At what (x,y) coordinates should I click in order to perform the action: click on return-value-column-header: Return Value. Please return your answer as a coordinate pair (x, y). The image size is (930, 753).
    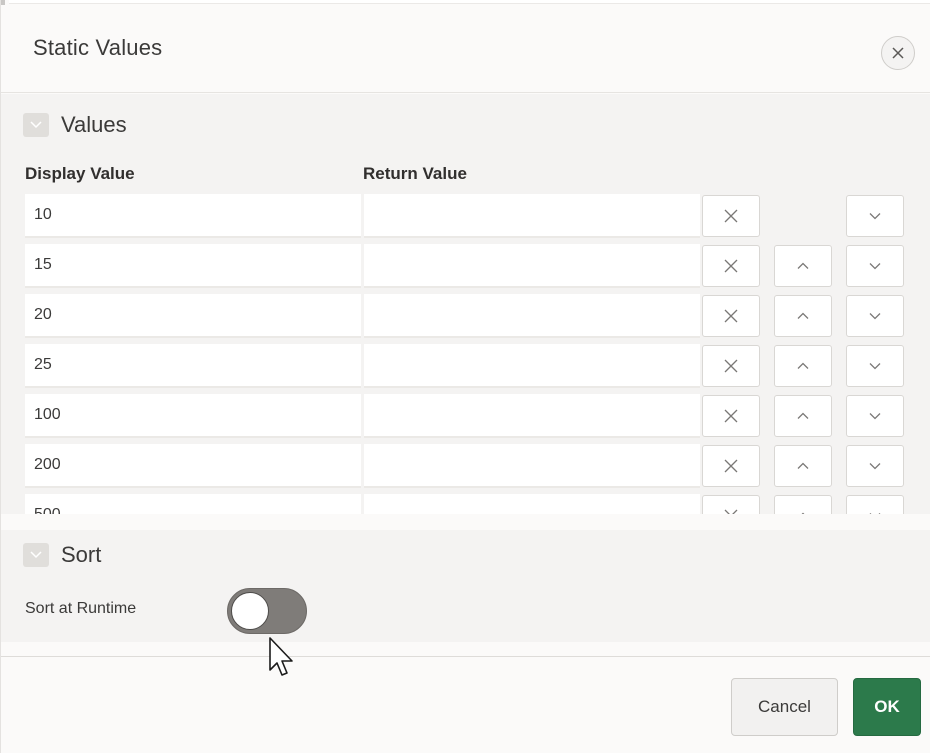
    Looking at the image, I should click on (415, 173).